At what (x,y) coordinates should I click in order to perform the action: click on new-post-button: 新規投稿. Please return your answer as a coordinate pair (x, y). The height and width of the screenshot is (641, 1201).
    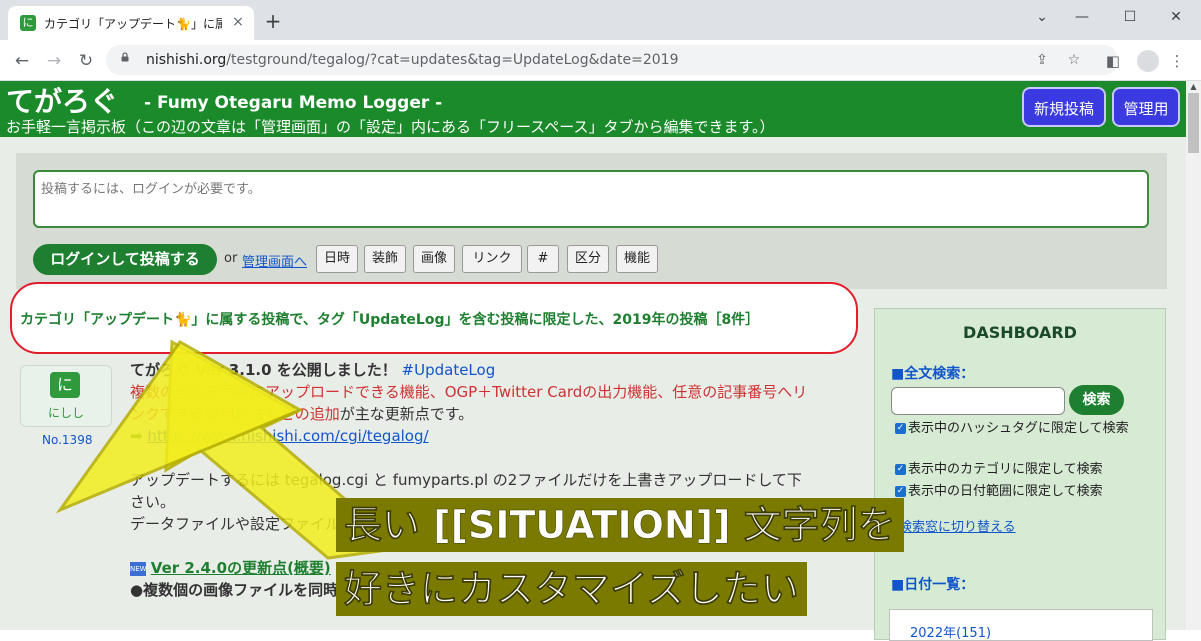
    Looking at the image, I should click on (1064, 107).